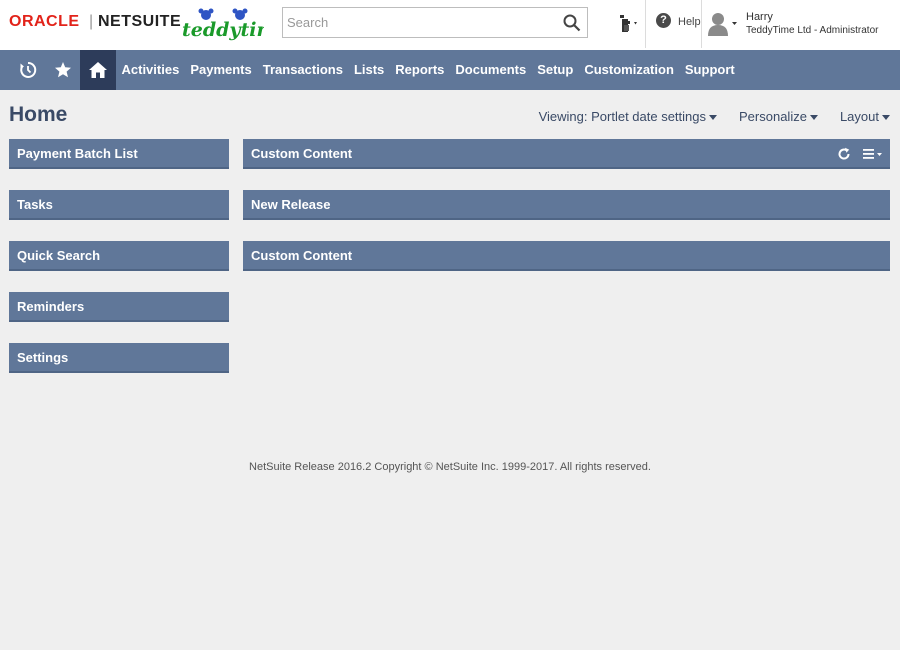 The width and height of the screenshot is (900, 650). I want to click on portlet-payment-batch-list: Payment Batch List, so click(119, 154).